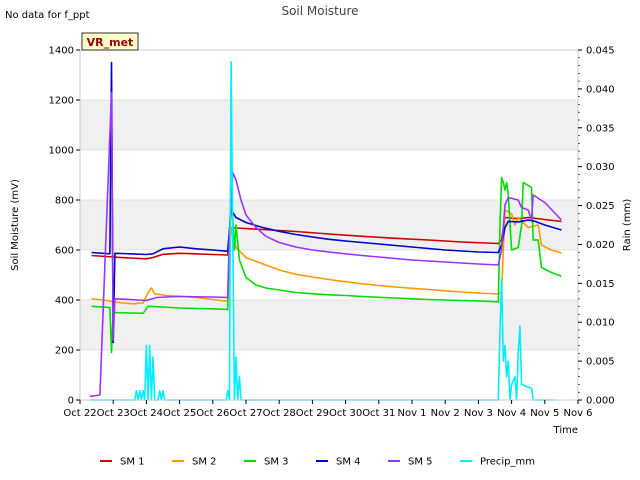  What do you see at coordinates (146, 413) in the screenshot?
I see `x-tick-label: Oct 24` at bounding box center [146, 413].